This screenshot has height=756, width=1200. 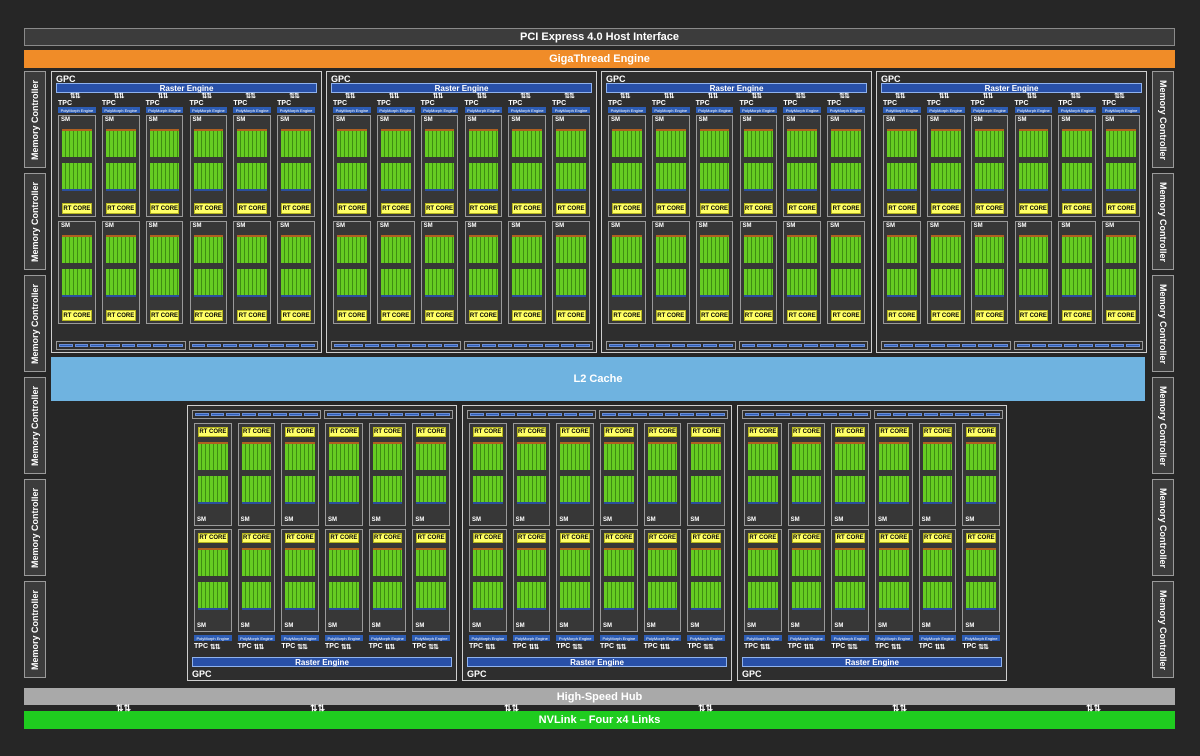 What do you see at coordinates (706, 708) in the screenshot?
I see `nvlink-arrow-icon: ⇅⇅` at bounding box center [706, 708].